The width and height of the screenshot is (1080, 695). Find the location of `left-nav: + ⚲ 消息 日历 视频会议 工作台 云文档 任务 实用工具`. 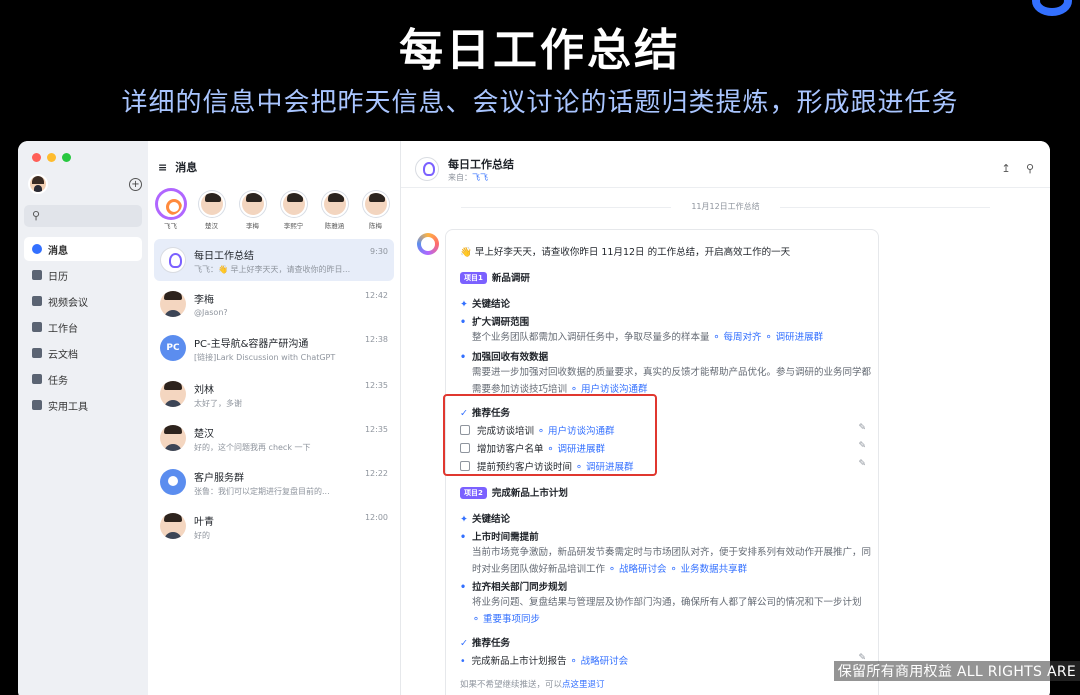

left-nav: + ⚲ 消息 日历 视频会议 工作台 云文档 任务 实用工具 is located at coordinates (83, 418).